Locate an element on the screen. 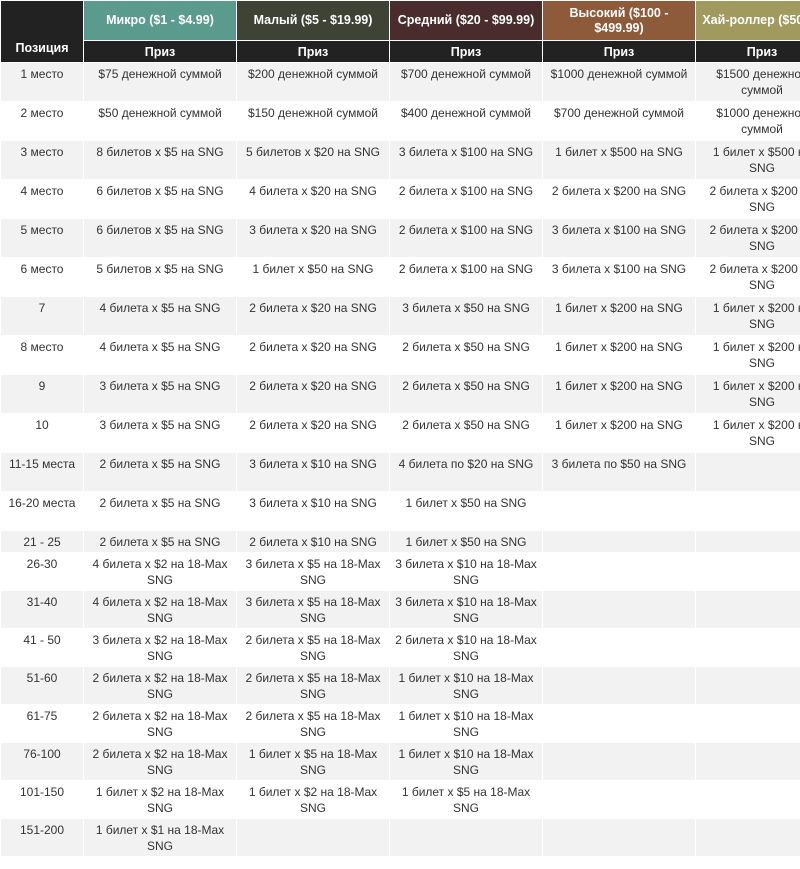 The image size is (800, 869). position-cell: 11-15 места is located at coordinates (42, 472).